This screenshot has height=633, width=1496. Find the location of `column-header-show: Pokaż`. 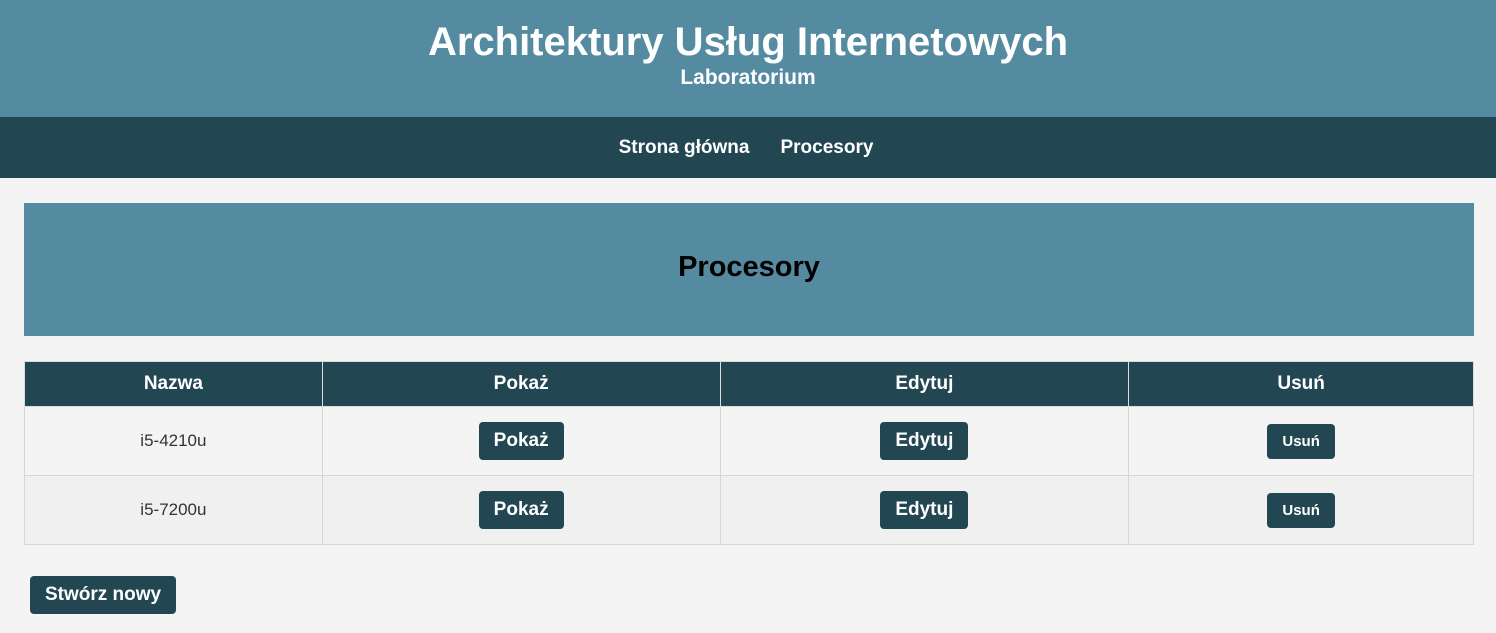

column-header-show: Pokaż is located at coordinates (521, 384).